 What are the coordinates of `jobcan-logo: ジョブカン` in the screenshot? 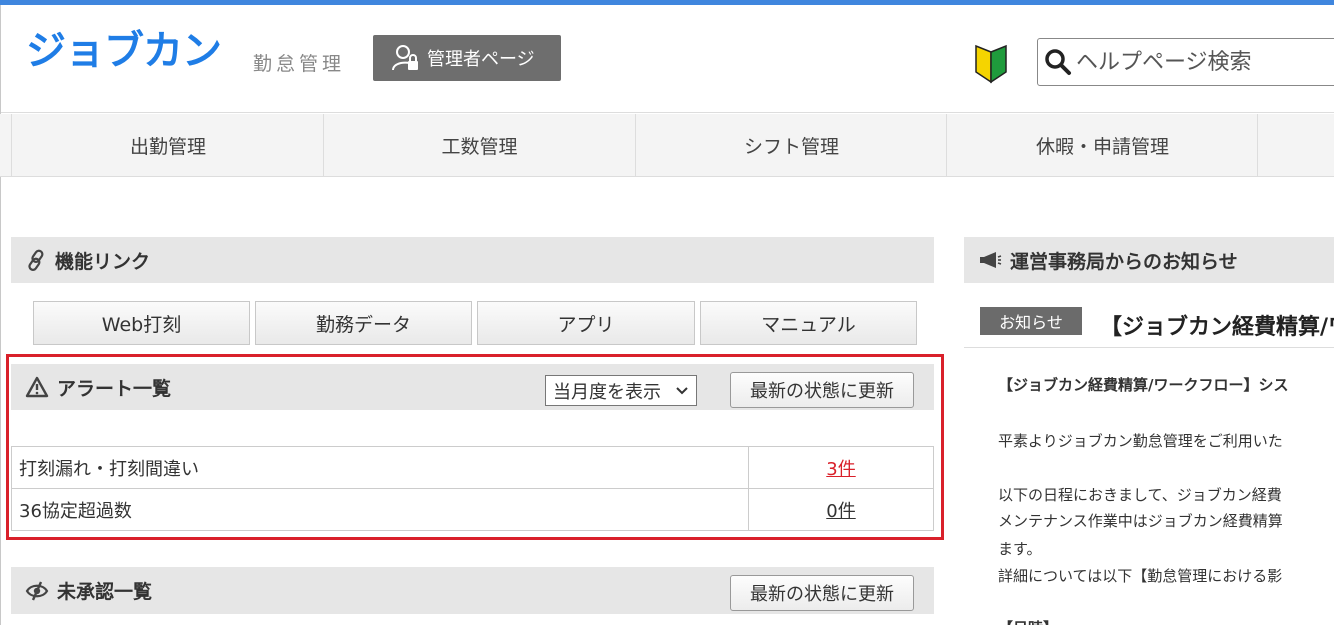 It's located at (124, 51).